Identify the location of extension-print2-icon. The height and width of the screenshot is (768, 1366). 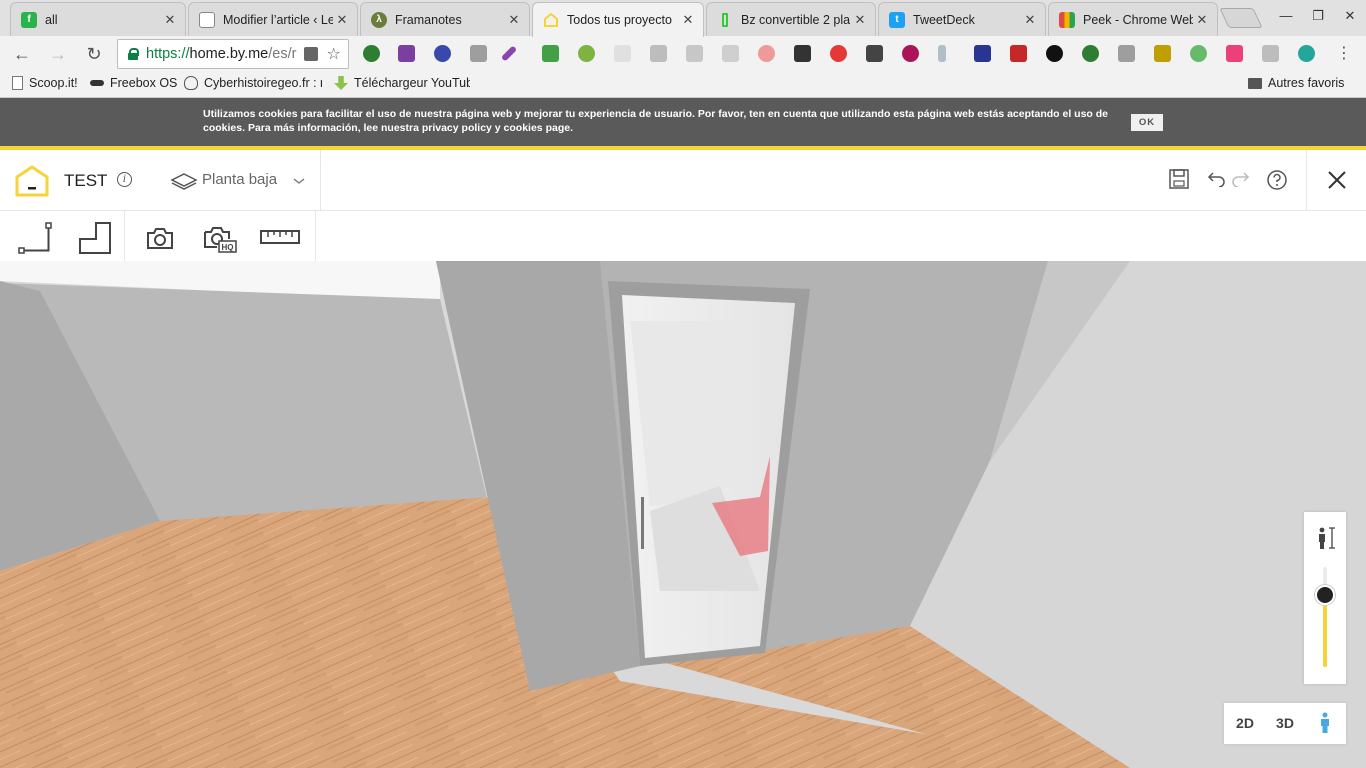
(694, 53).